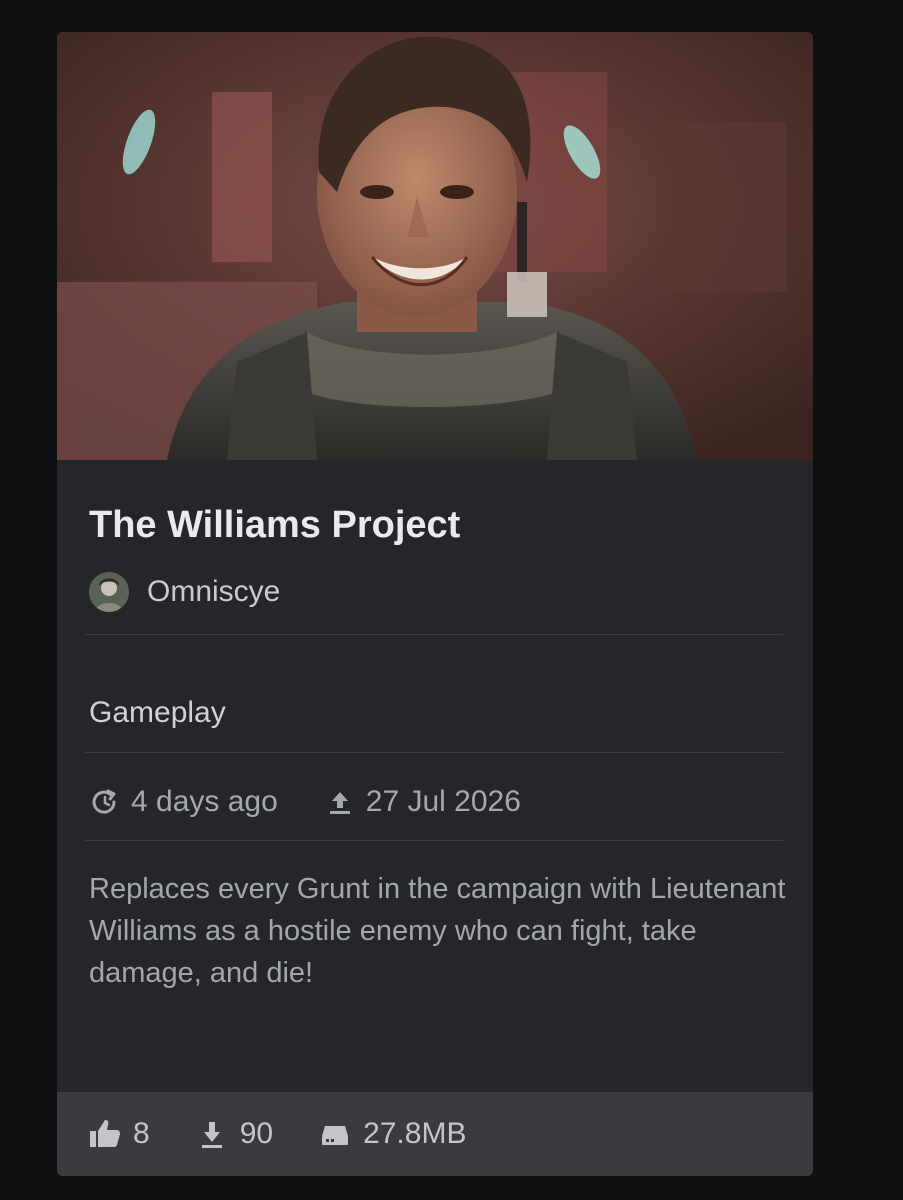 The height and width of the screenshot is (1200, 903). I want to click on hard-drive-icon, so click(335, 1134).